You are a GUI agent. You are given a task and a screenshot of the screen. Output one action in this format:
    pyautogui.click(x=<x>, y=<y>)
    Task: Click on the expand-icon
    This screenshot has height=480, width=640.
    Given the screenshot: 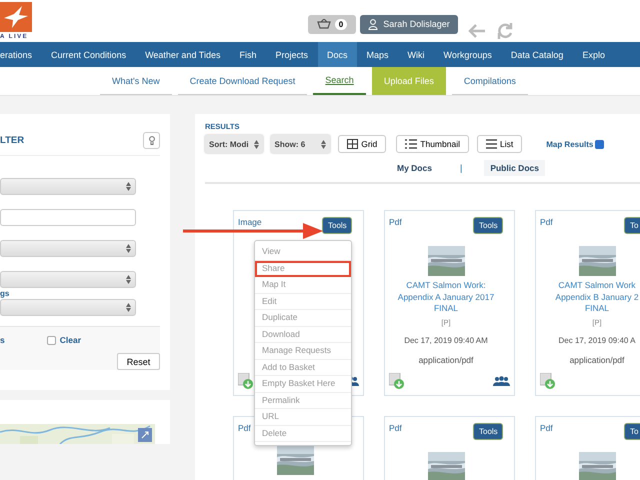 What is the action you would take?
    pyautogui.click(x=145, y=435)
    